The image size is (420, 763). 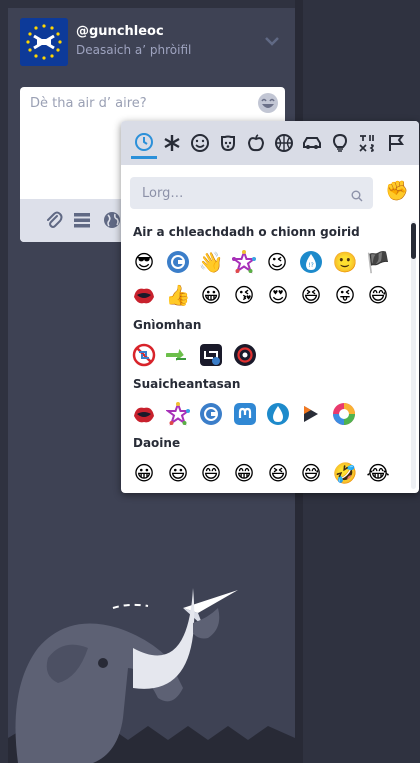 I want to click on smiley-icon, so click(x=200, y=143).